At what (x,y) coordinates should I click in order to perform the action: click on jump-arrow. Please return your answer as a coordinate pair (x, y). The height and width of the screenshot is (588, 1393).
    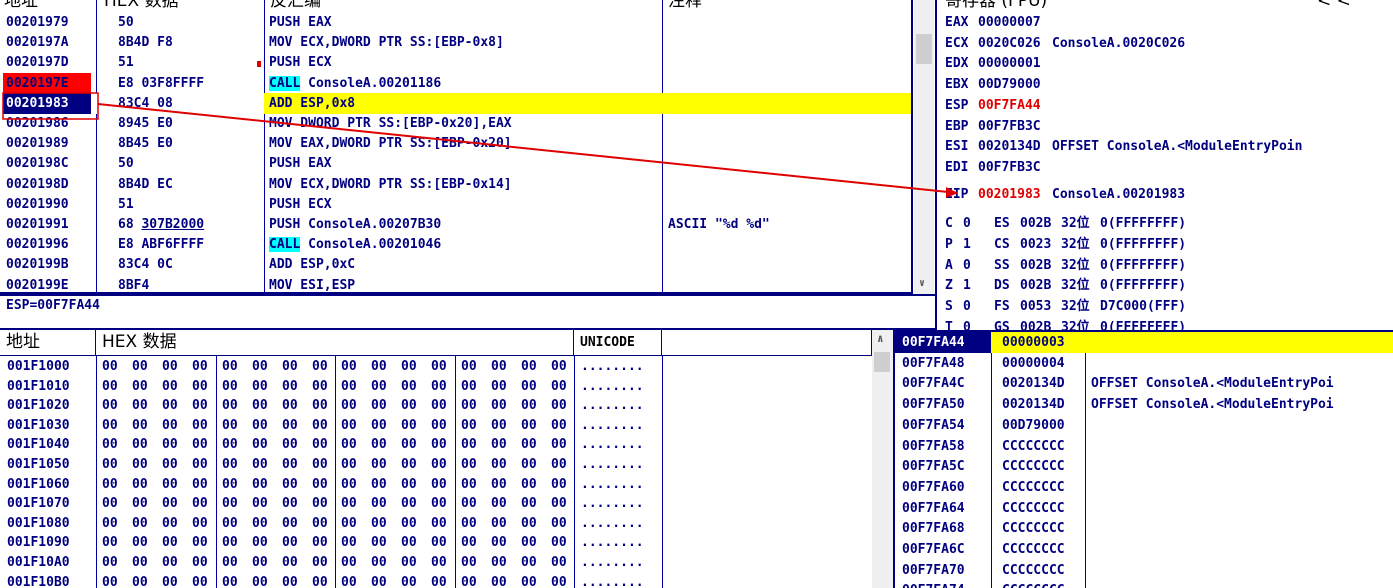
    Looking at the image, I should click on (480, 145).